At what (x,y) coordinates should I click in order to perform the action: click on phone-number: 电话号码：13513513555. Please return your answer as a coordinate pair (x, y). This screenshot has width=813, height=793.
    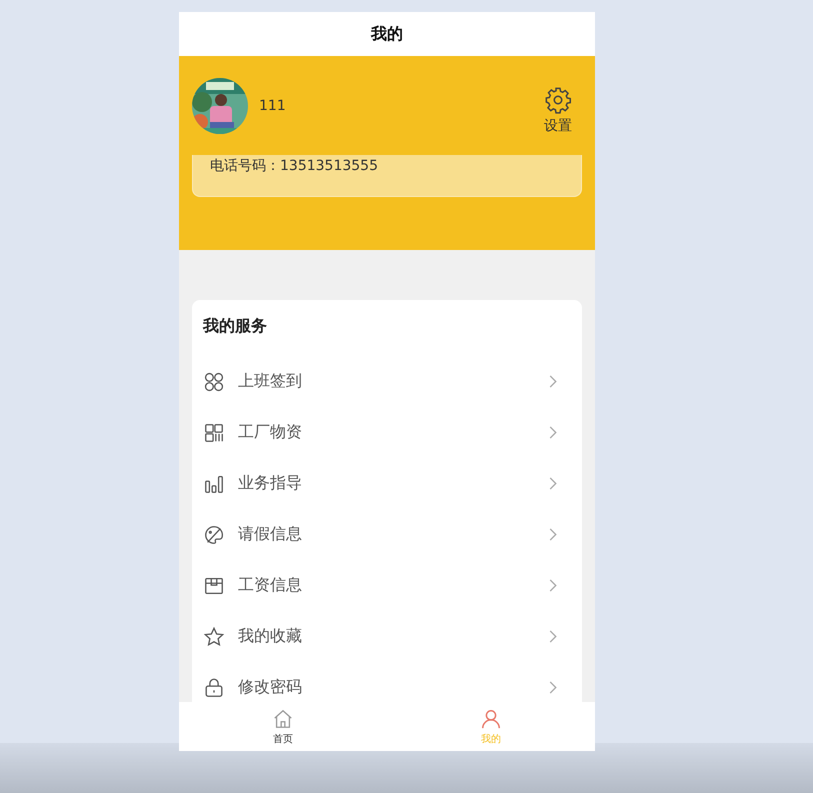
    Looking at the image, I should click on (294, 166).